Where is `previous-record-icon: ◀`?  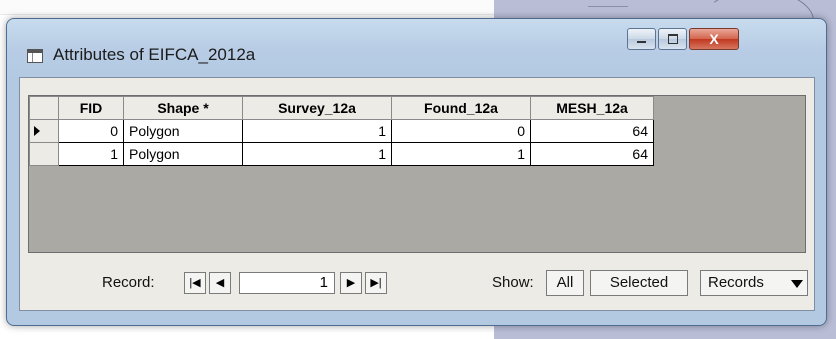 previous-record-icon: ◀ is located at coordinates (220, 283).